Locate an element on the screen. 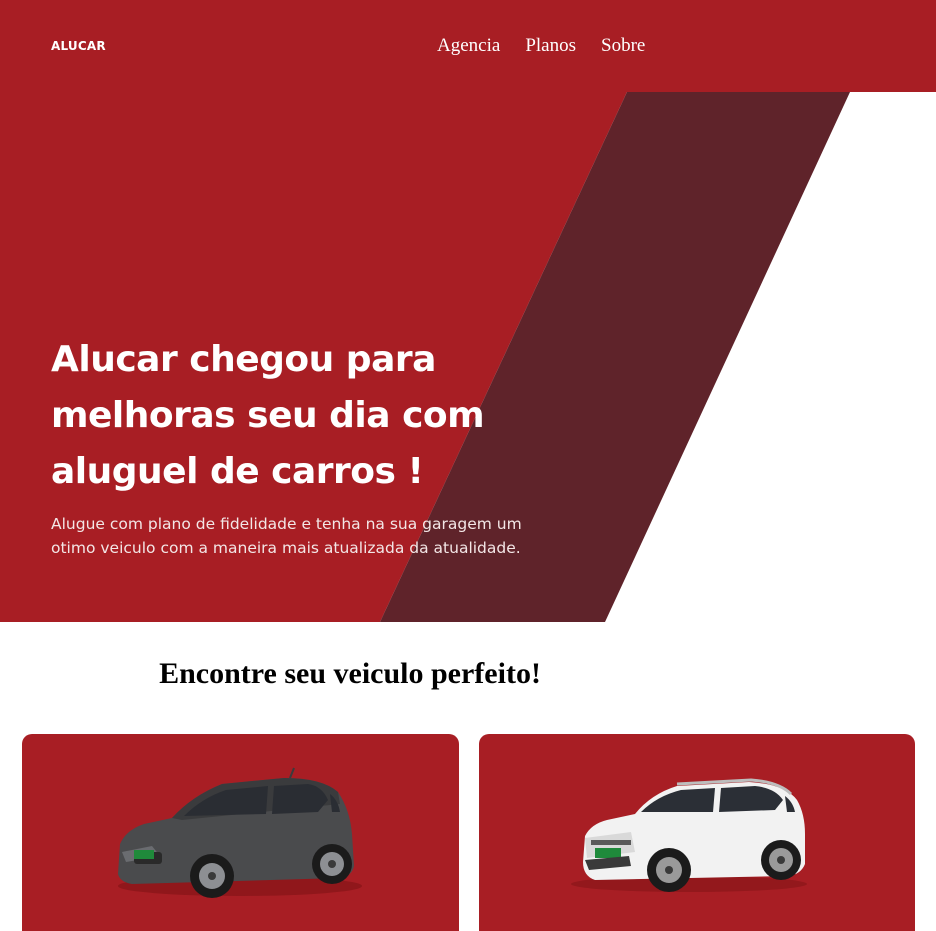 This screenshot has width=936, height=931. nav-link-agencia: Agencia is located at coordinates (468, 46).